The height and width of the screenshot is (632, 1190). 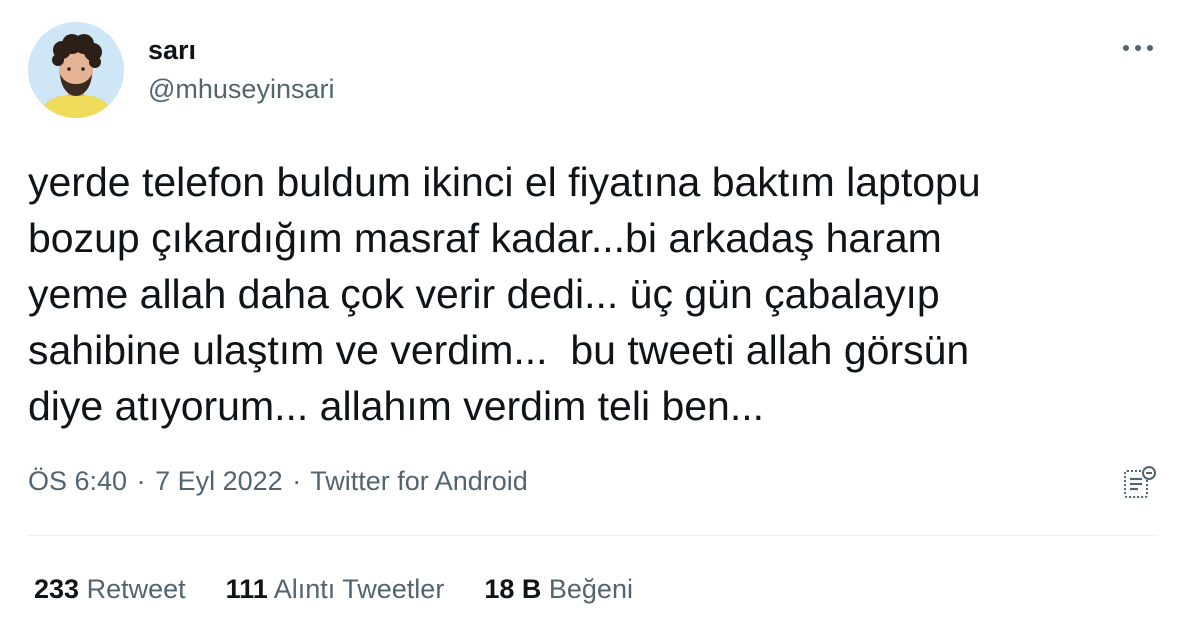 What do you see at coordinates (513, 589) in the screenshot?
I see `likes-count: 18 B` at bounding box center [513, 589].